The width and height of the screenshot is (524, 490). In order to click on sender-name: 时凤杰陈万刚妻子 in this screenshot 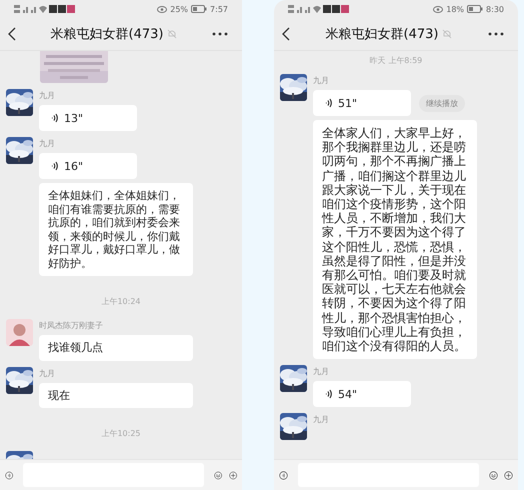, I will do `click(71, 325)`.